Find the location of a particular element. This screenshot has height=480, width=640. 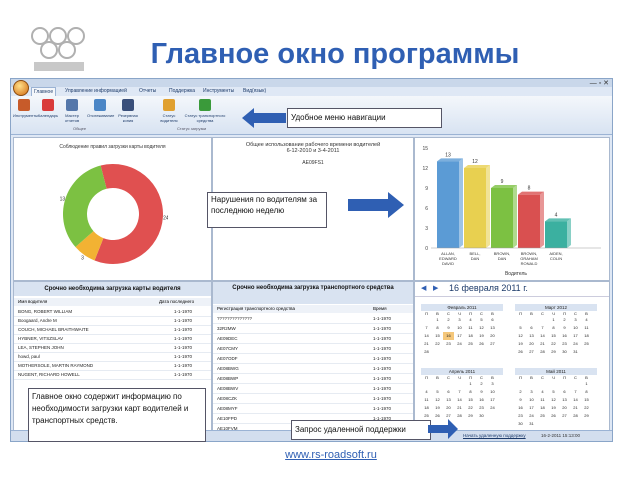

calendar-day: 24 is located at coordinates (531, 416).